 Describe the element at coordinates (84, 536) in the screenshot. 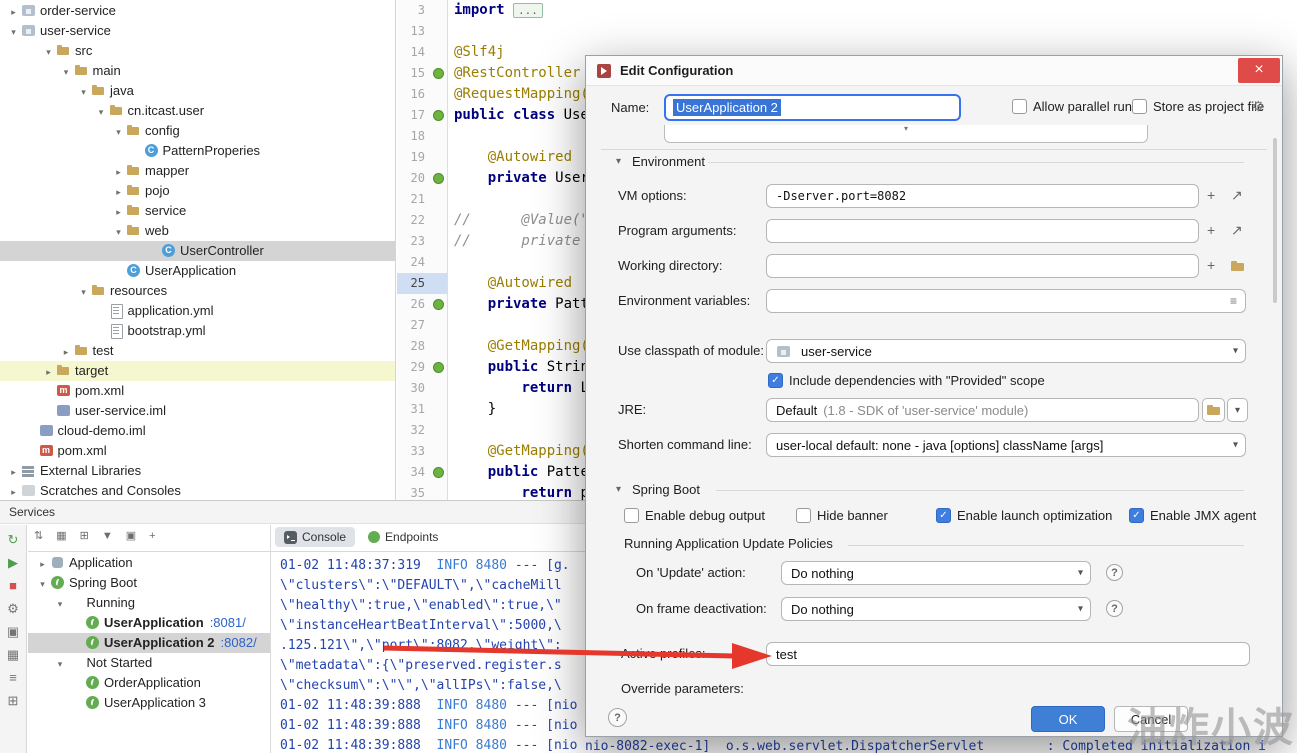

I see `view-options-icon: ⊞` at that location.